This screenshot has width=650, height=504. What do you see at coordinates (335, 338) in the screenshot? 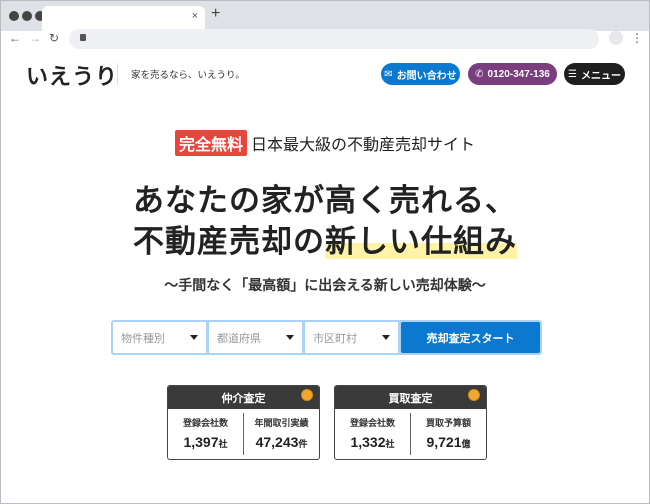
I see `city-placeholder: 市区町村` at bounding box center [335, 338].